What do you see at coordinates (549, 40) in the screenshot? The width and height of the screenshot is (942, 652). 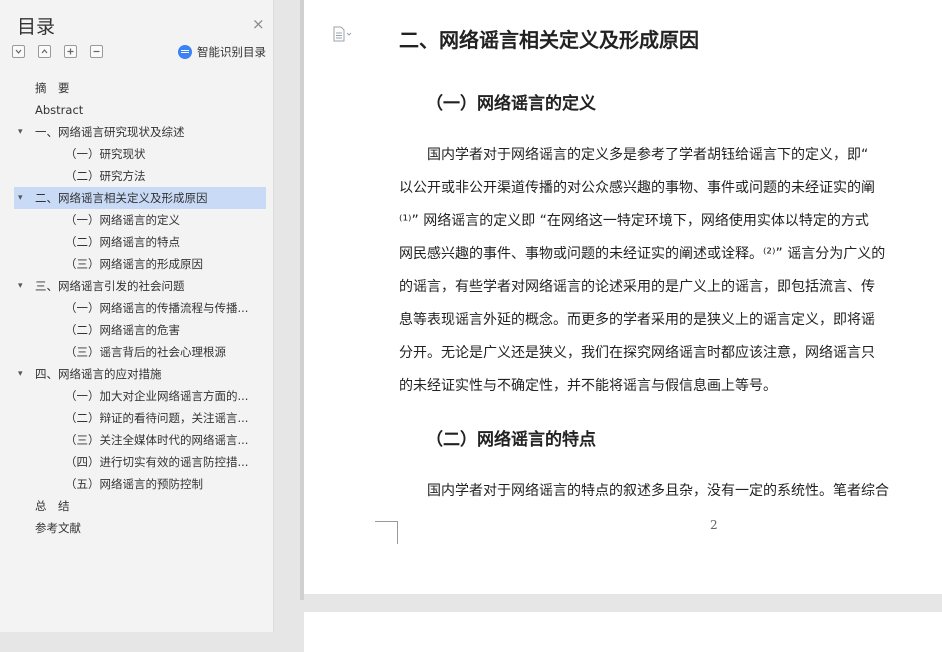 I see `heading-2: 二、网络谣言相关定义及形成原因` at bounding box center [549, 40].